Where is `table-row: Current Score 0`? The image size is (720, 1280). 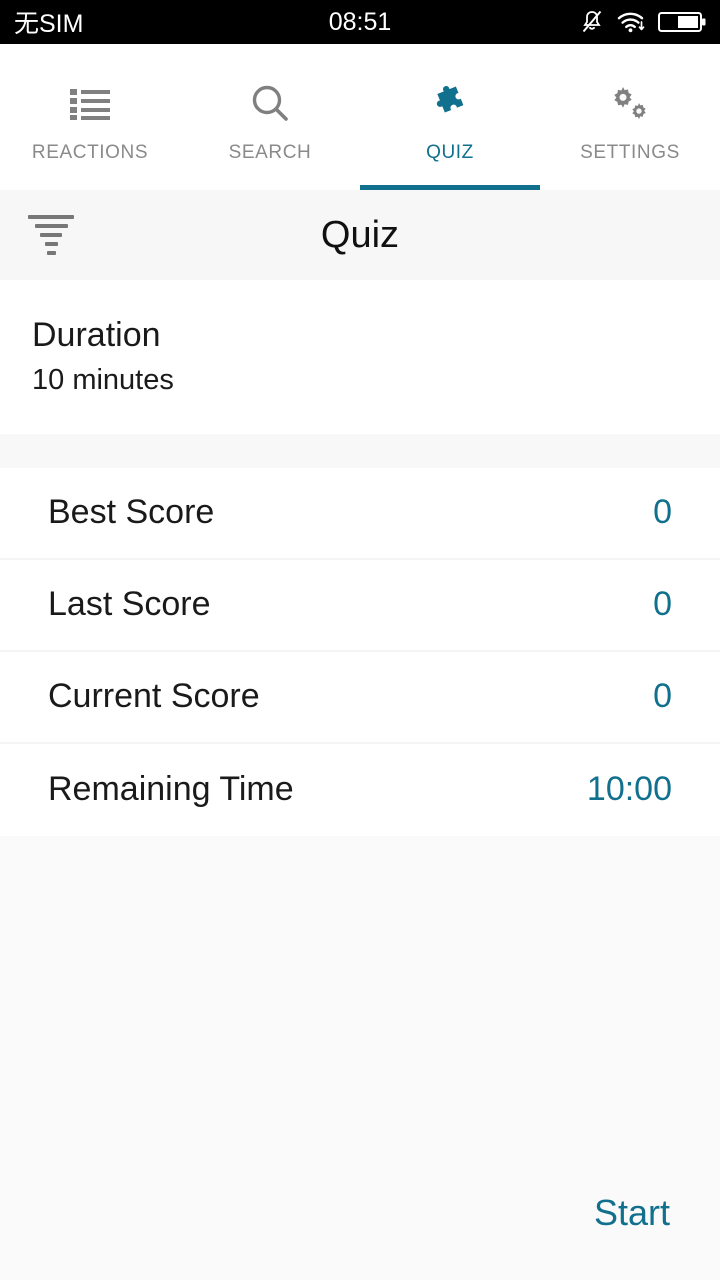
table-row: Current Score 0 is located at coordinates (360, 697).